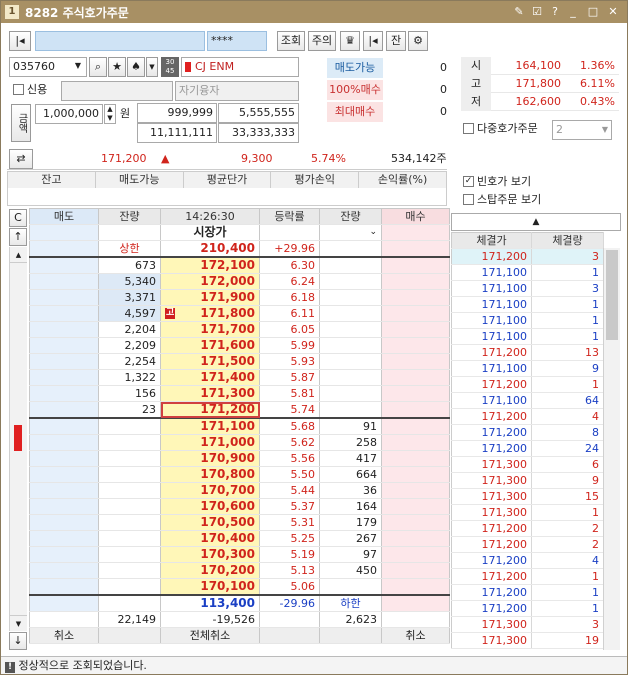 This screenshot has height=675, width=628. I want to click on clear-button: C, so click(18, 218).